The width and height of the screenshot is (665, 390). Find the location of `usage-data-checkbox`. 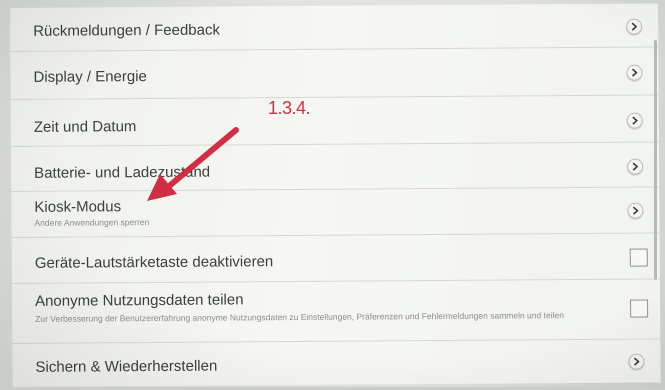

usage-data-checkbox is located at coordinates (639, 308).